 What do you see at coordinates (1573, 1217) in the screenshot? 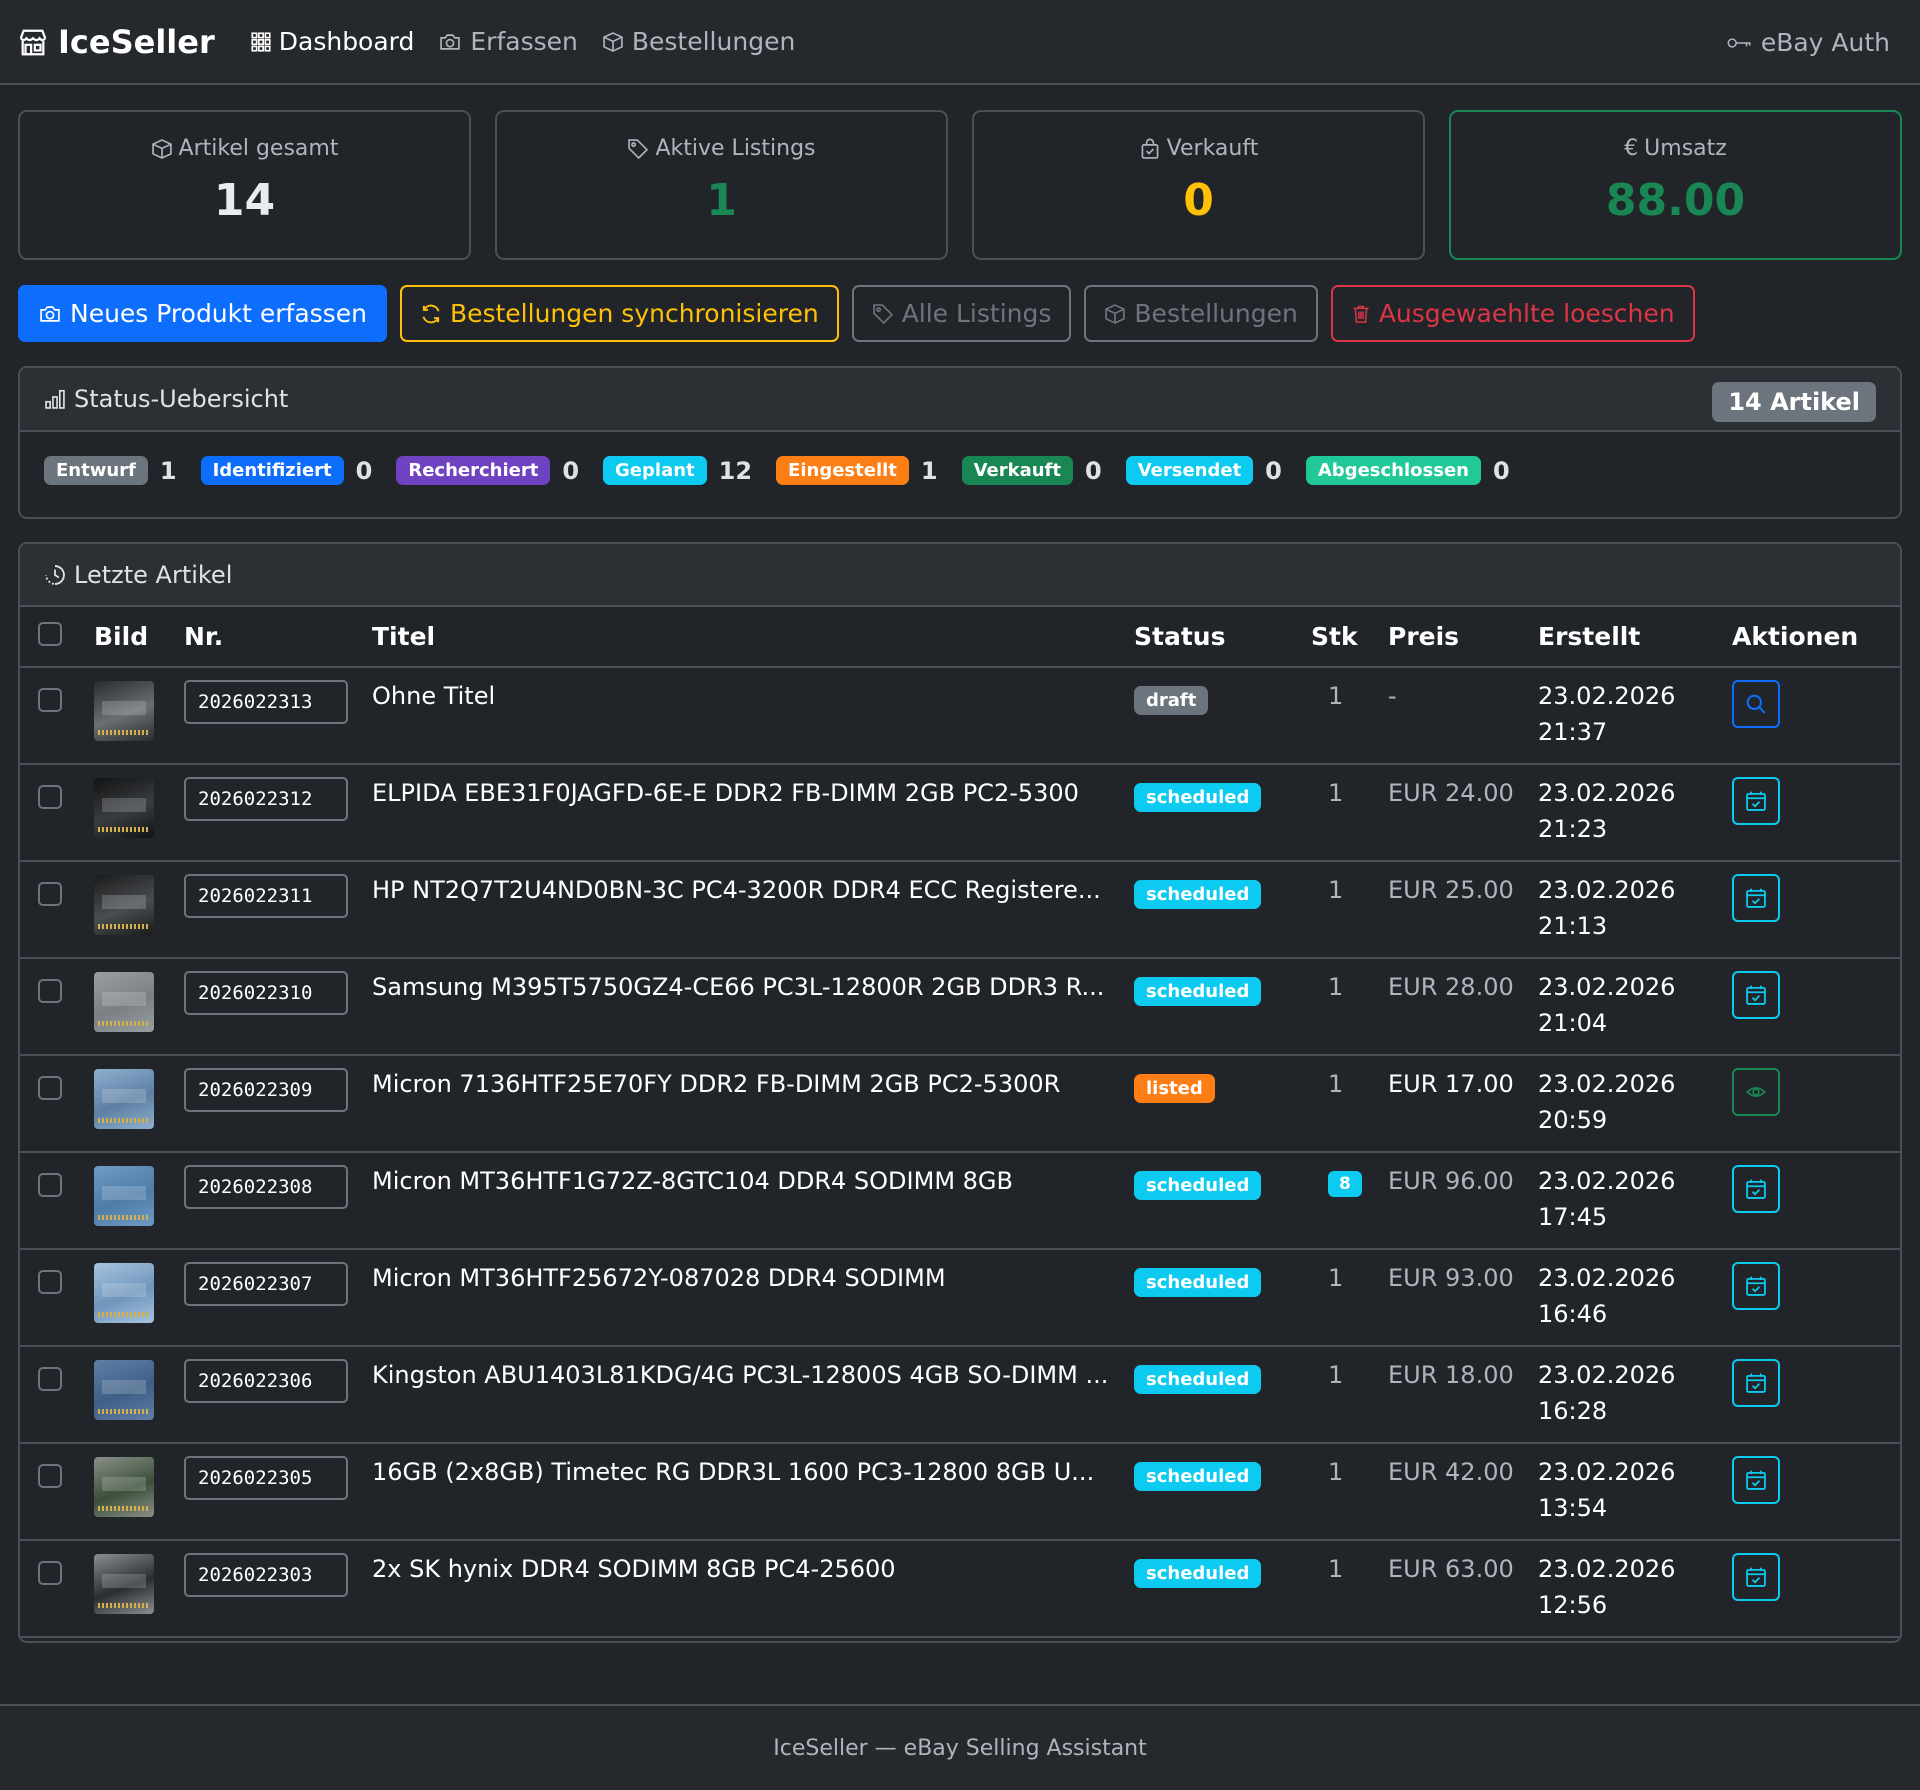
I see `created-time: 17:45` at bounding box center [1573, 1217].